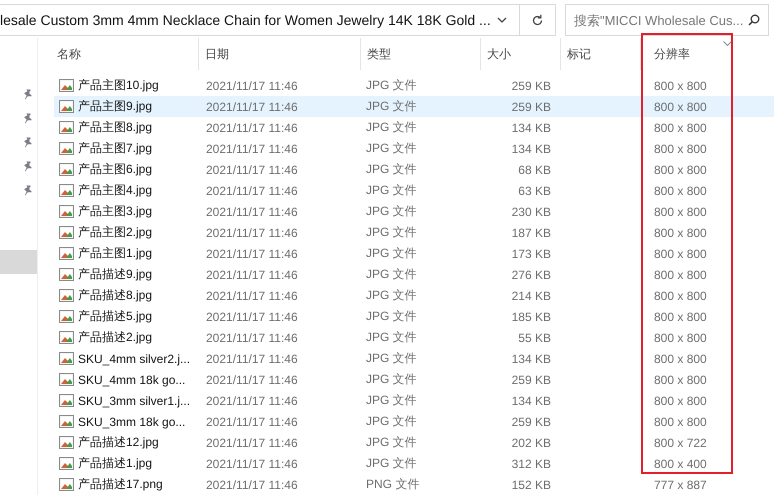 The height and width of the screenshot is (495, 774). I want to click on size-cell: 312 KB, so click(531, 463).